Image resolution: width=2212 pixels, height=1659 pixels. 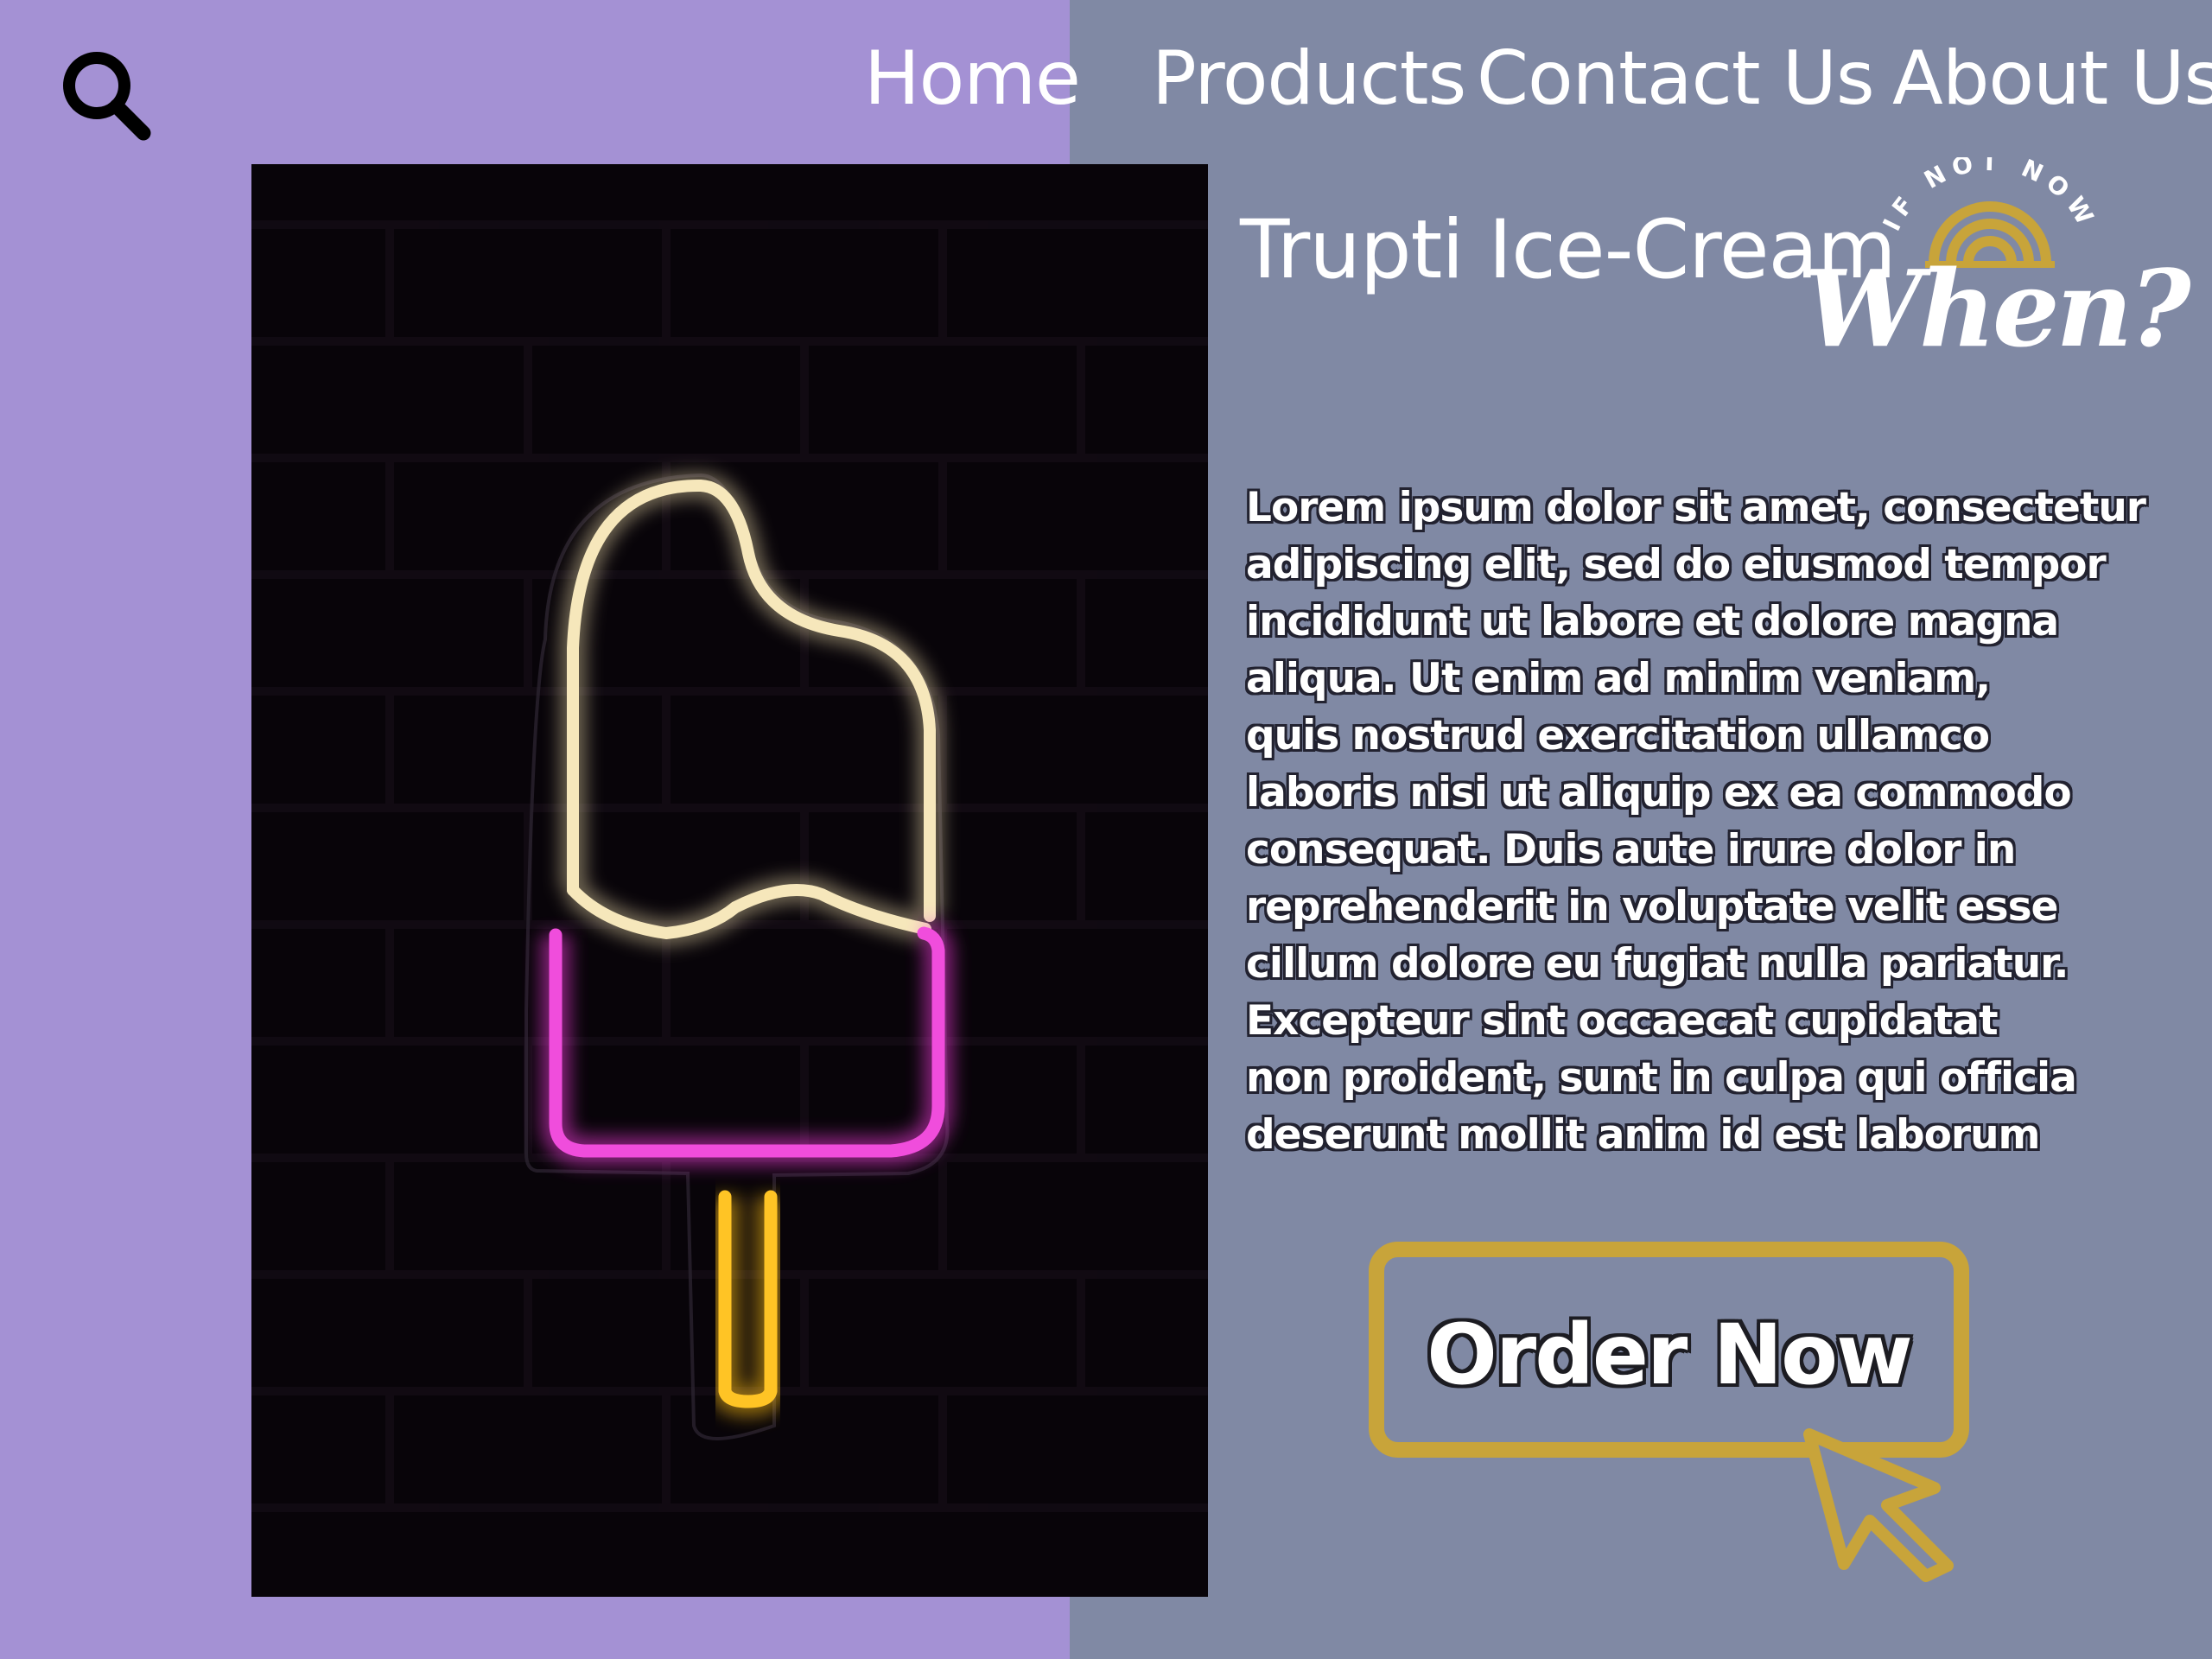 What do you see at coordinates (1998, 308) in the screenshot?
I see `badge-main-text: When?` at bounding box center [1998, 308].